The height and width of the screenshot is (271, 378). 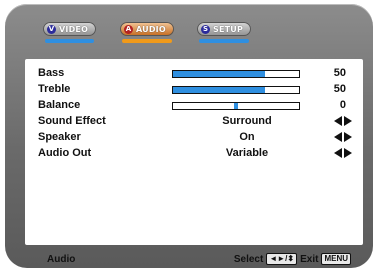 I want to click on setting-row-bass: Bass 50, so click(x=198, y=75).